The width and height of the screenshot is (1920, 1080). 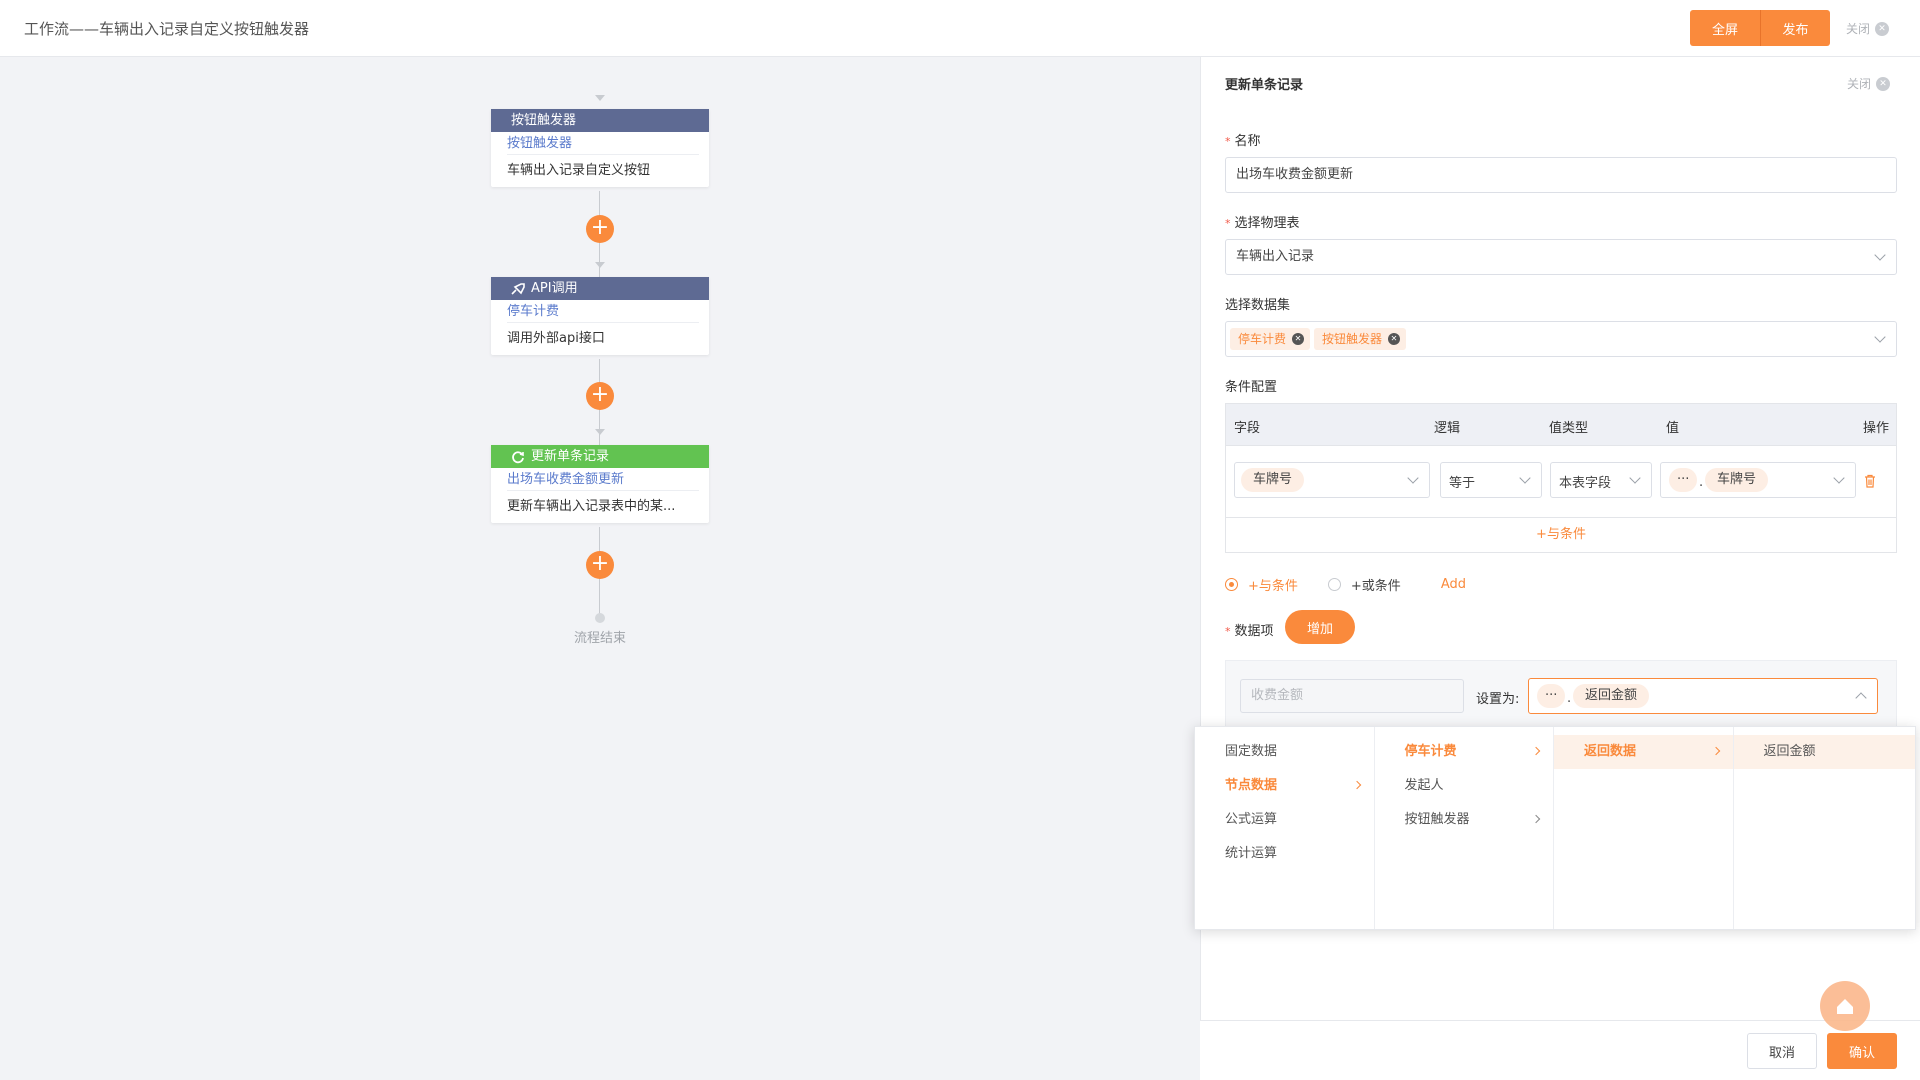 I want to click on cascade-option: 公式运算, so click(x=1284, y=820).